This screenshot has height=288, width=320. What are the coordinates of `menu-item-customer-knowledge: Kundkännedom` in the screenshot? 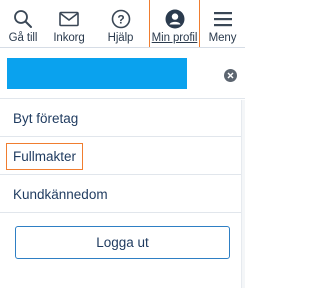 It's located at (122, 194).